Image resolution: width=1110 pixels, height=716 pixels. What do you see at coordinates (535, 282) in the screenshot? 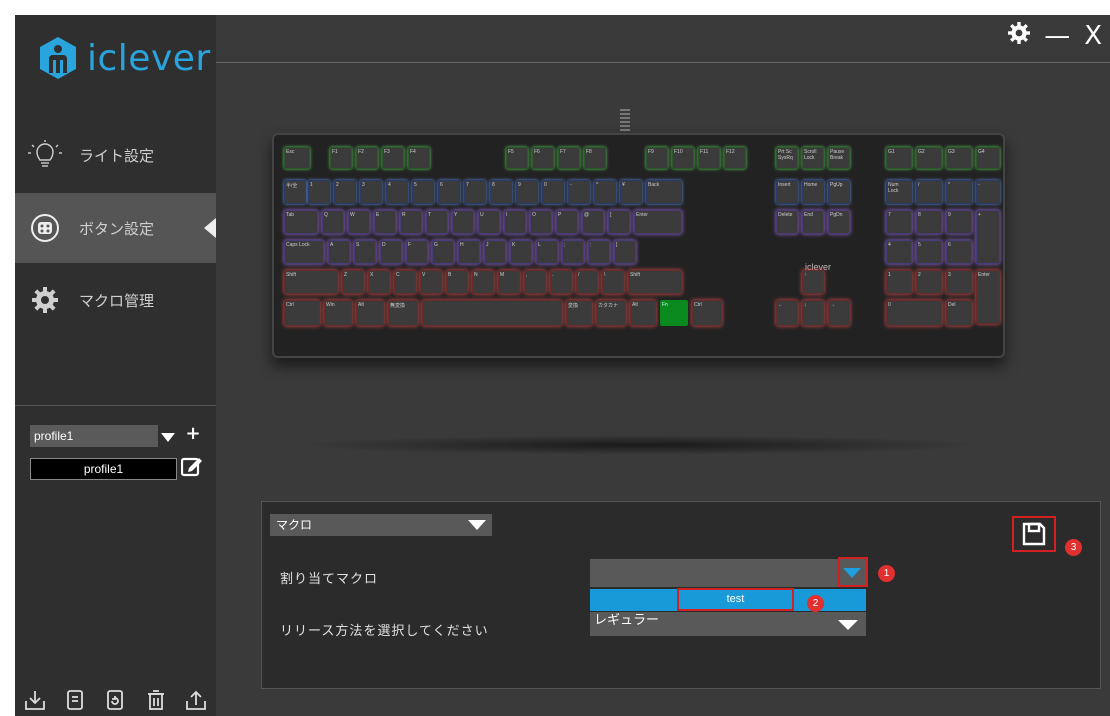
I see `keyboard-key: ,` at bounding box center [535, 282].